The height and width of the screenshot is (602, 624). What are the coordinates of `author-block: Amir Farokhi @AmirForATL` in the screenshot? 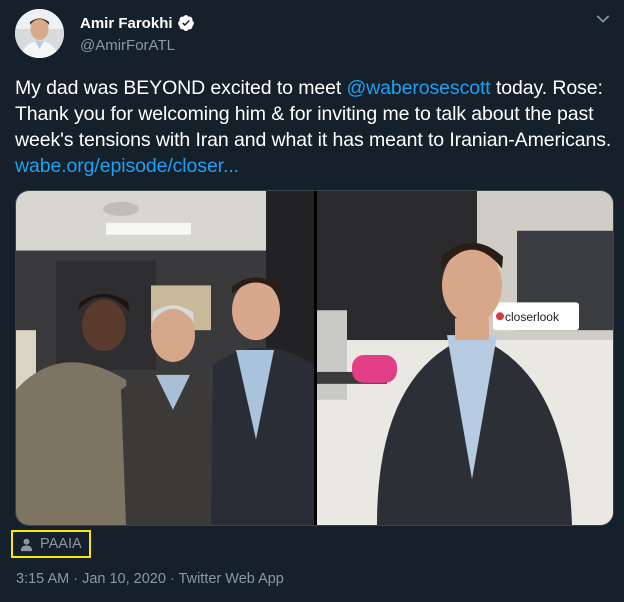 It's located at (137, 33).